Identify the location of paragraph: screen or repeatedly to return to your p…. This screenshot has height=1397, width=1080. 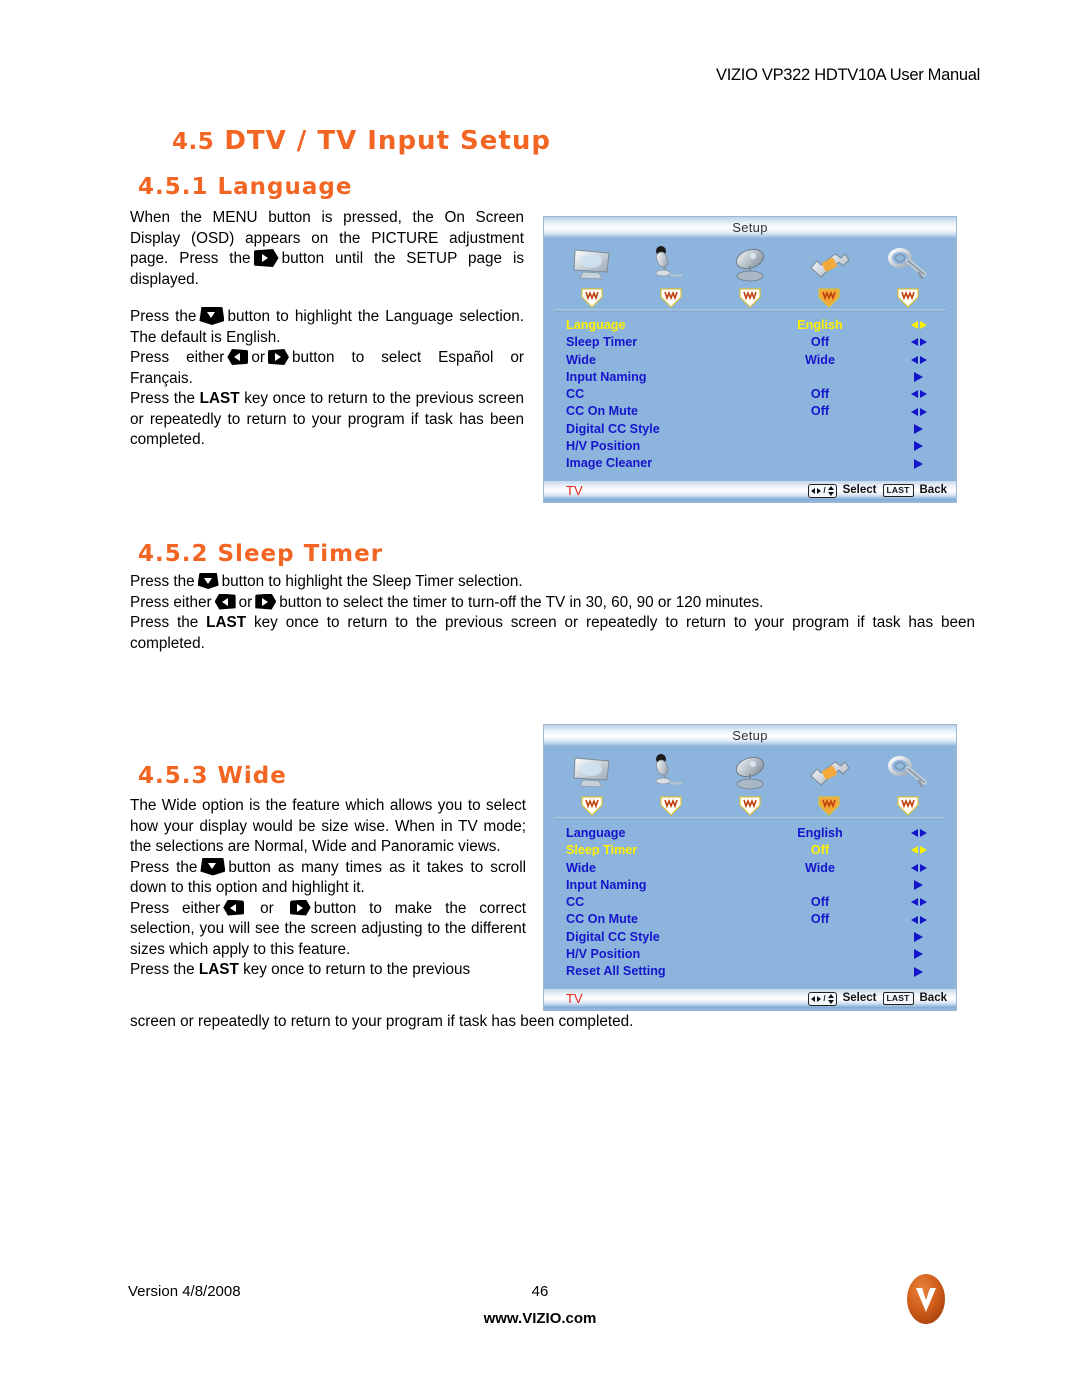
(382, 1021).